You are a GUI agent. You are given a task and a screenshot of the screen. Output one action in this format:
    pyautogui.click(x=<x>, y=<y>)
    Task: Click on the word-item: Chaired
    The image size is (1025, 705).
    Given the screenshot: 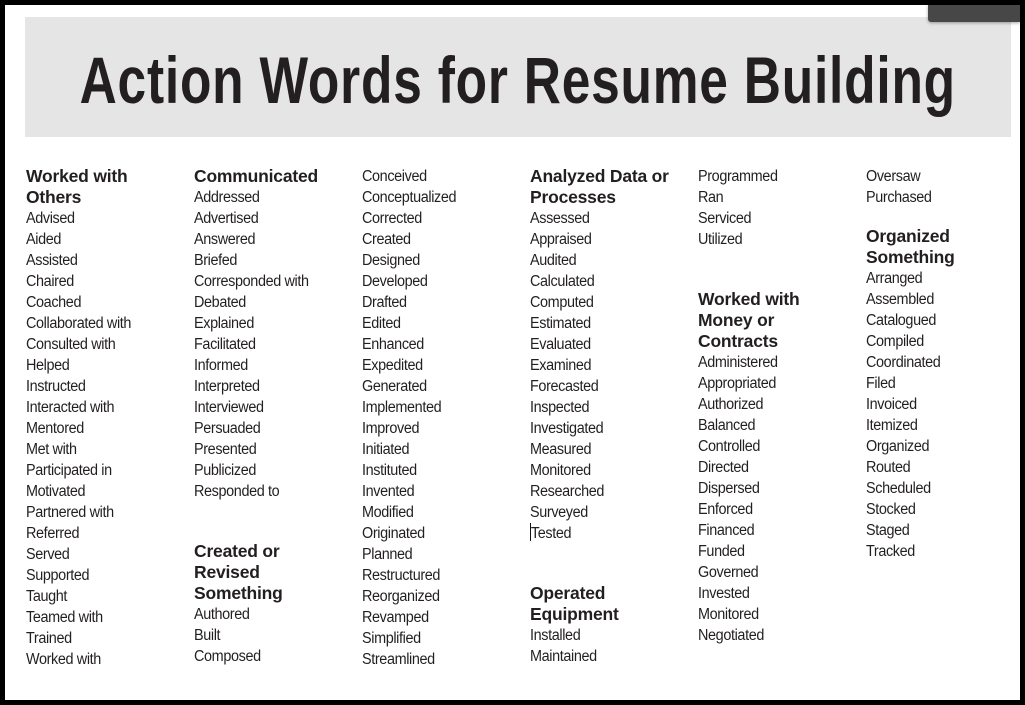 What is the action you would take?
    pyautogui.click(x=50, y=281)
    